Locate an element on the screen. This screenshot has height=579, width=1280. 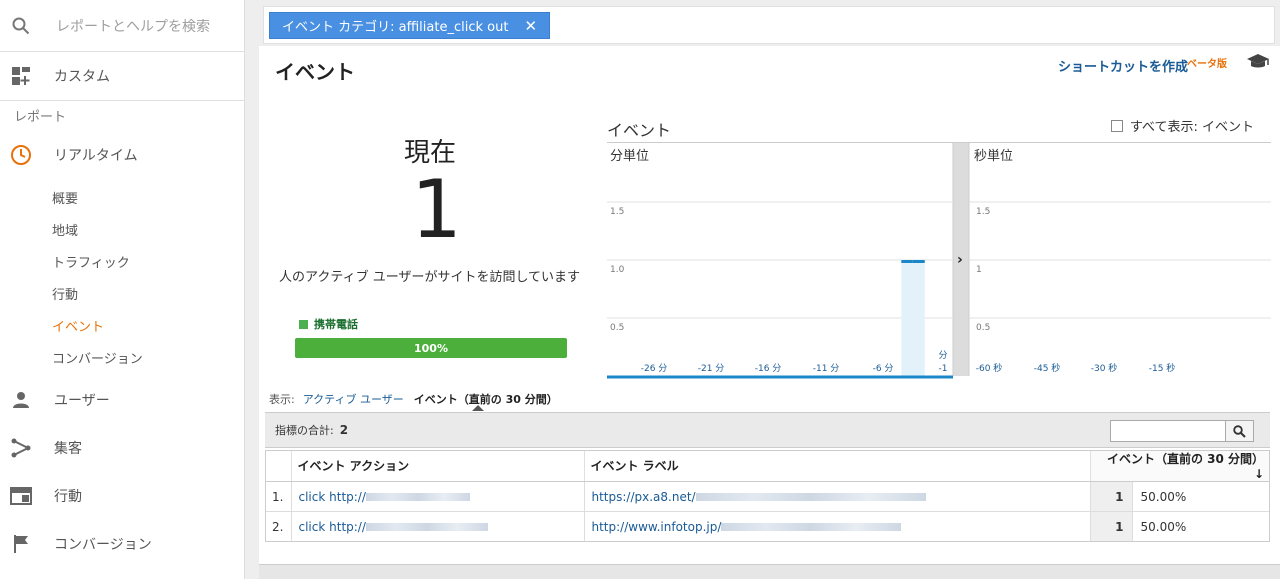
chart-title: イベント is located at coordinates (639, 130).